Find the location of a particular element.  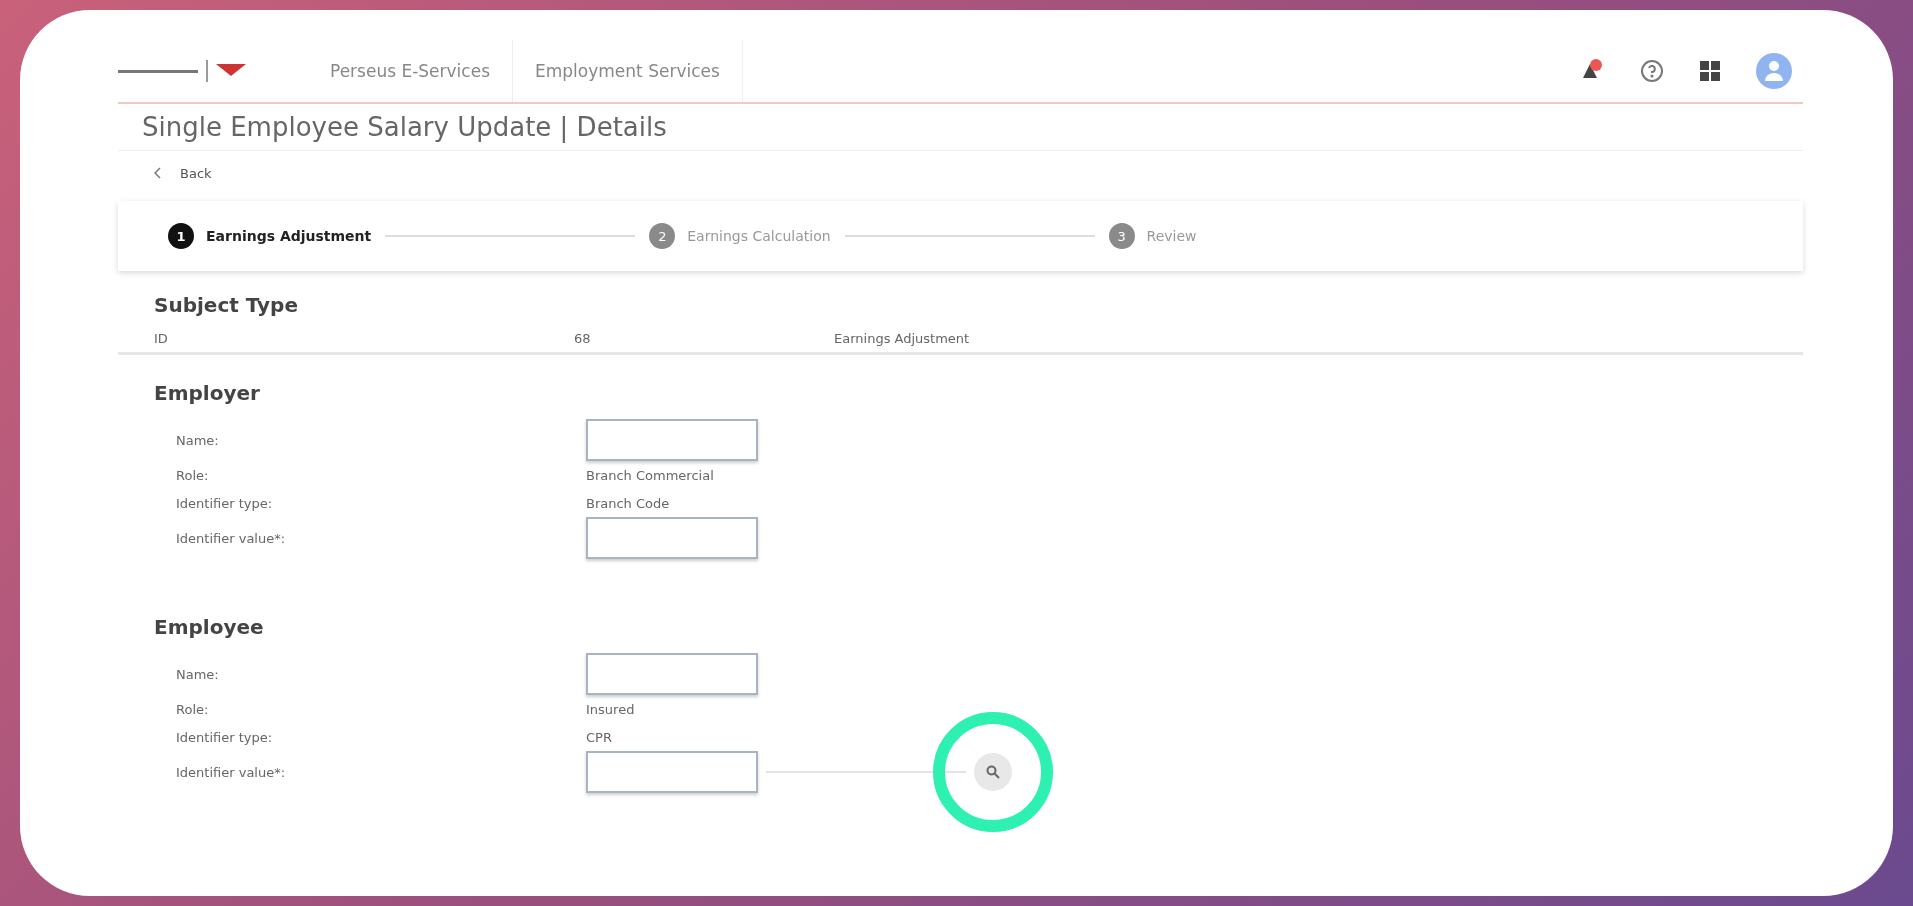

step-label: Earnings Adjustment is located at coordinates (289, 236).